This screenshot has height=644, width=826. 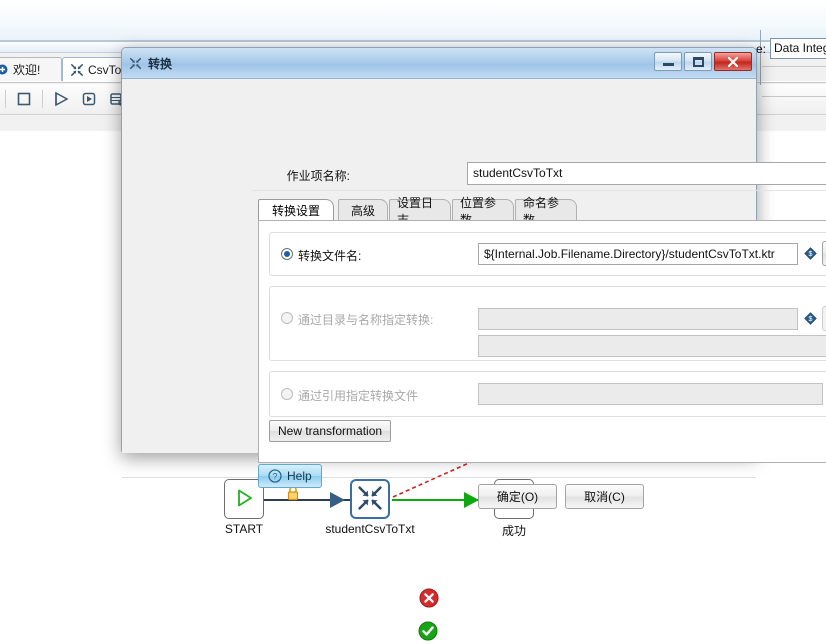 What do you see at coordinates (27, 70) in the screenshot?
I see `bg-tab-welcome-label: 欢迎!` at bounding box center [27, 70].